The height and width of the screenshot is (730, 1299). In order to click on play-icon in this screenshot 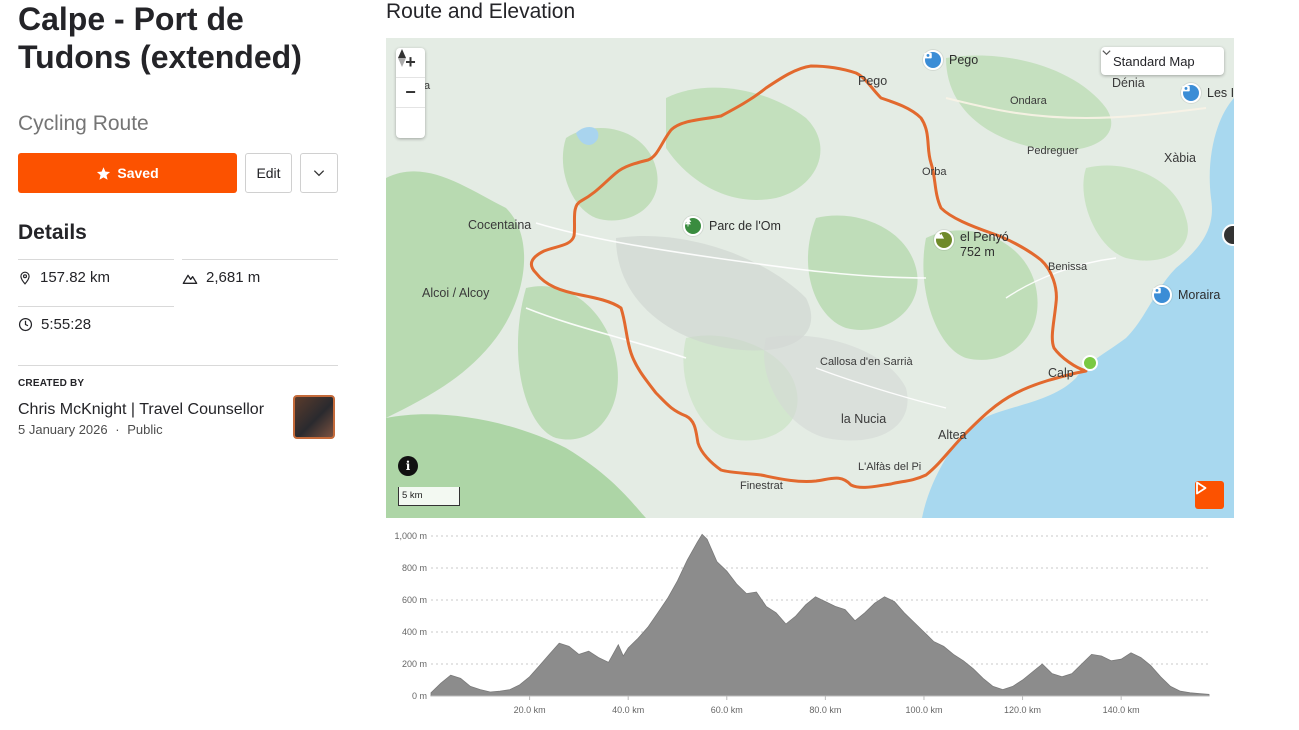, I will do `click(1201, 488)`.